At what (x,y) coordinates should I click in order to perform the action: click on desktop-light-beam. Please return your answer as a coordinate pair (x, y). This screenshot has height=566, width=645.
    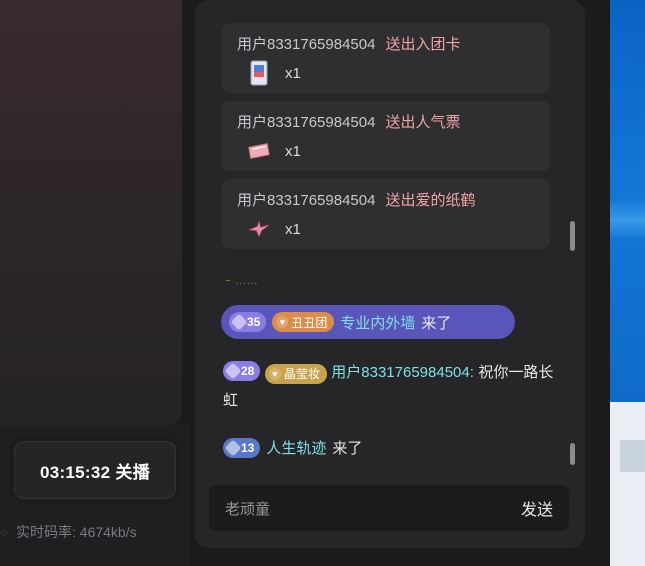
    Looking at the image, I should click on (627, 220).